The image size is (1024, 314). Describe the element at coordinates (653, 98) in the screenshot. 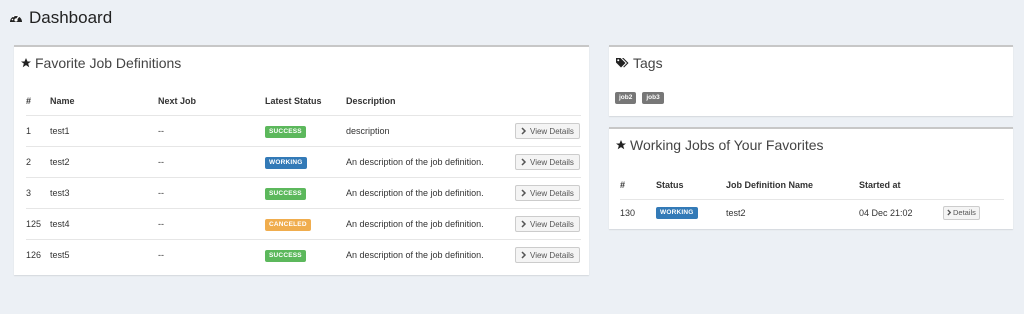

I see `tag-item: job3` at that location.